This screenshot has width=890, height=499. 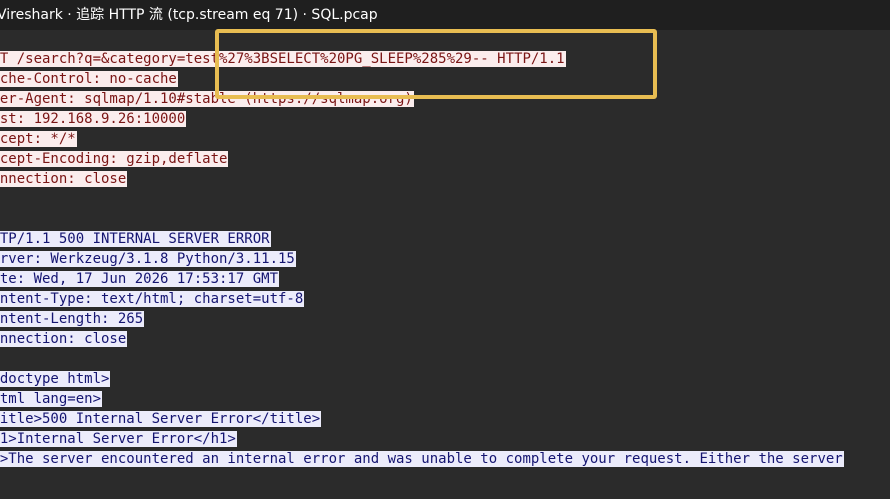 I want to click on request-header: Accept-Encoding: gzip,deflate, so click(x=114, y=159).